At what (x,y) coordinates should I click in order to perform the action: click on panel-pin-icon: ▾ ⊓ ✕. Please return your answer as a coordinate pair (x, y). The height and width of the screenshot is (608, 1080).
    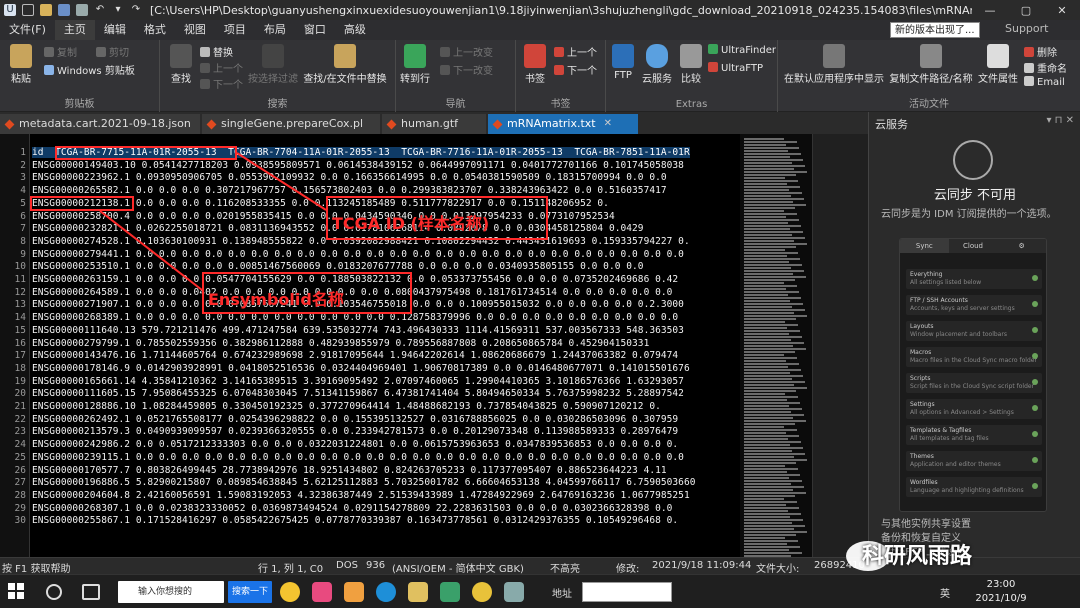
    Looking at the image, I should click on (1060, 120).